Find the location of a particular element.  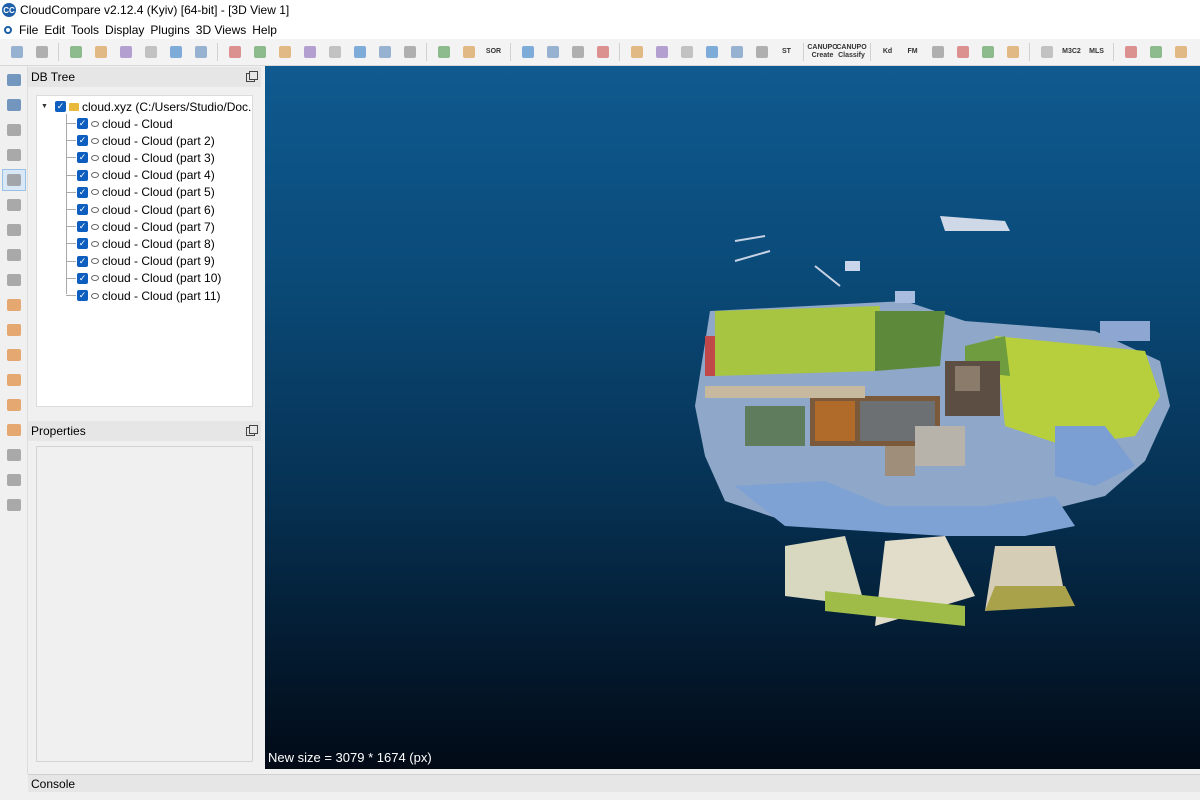

globe-icon is located at coordinates (1013, 52).